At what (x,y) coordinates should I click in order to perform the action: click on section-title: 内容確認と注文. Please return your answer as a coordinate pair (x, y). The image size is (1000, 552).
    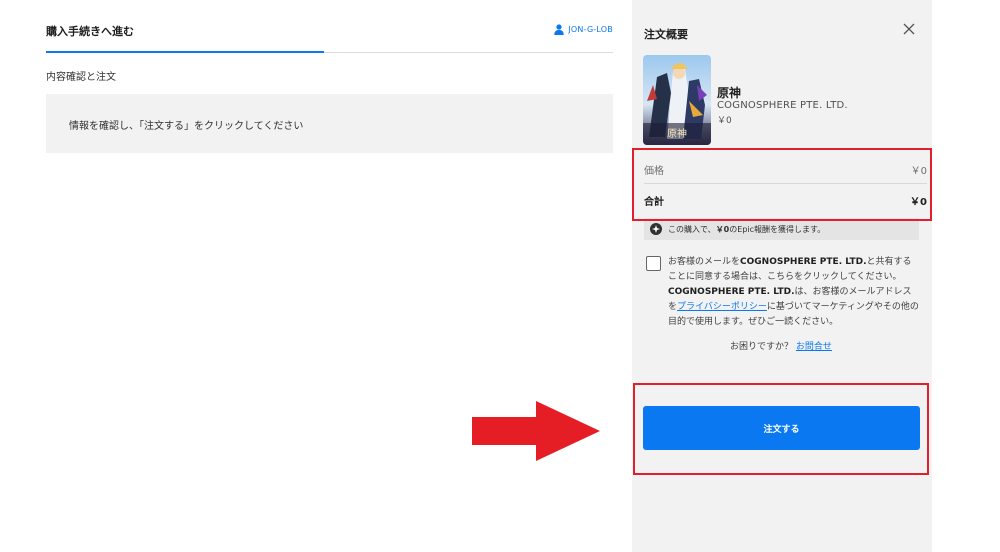
    Looking at the image, I should click on (81, 77).